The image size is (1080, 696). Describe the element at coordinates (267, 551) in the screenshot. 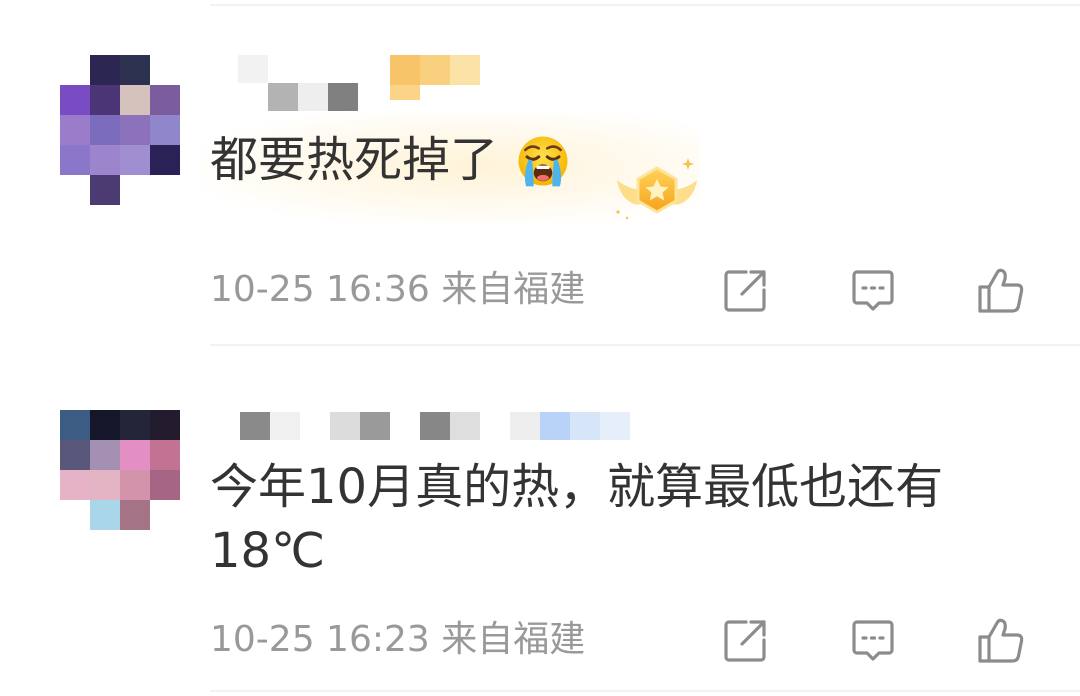

I see `comment-text-line: 18℃` at that location.